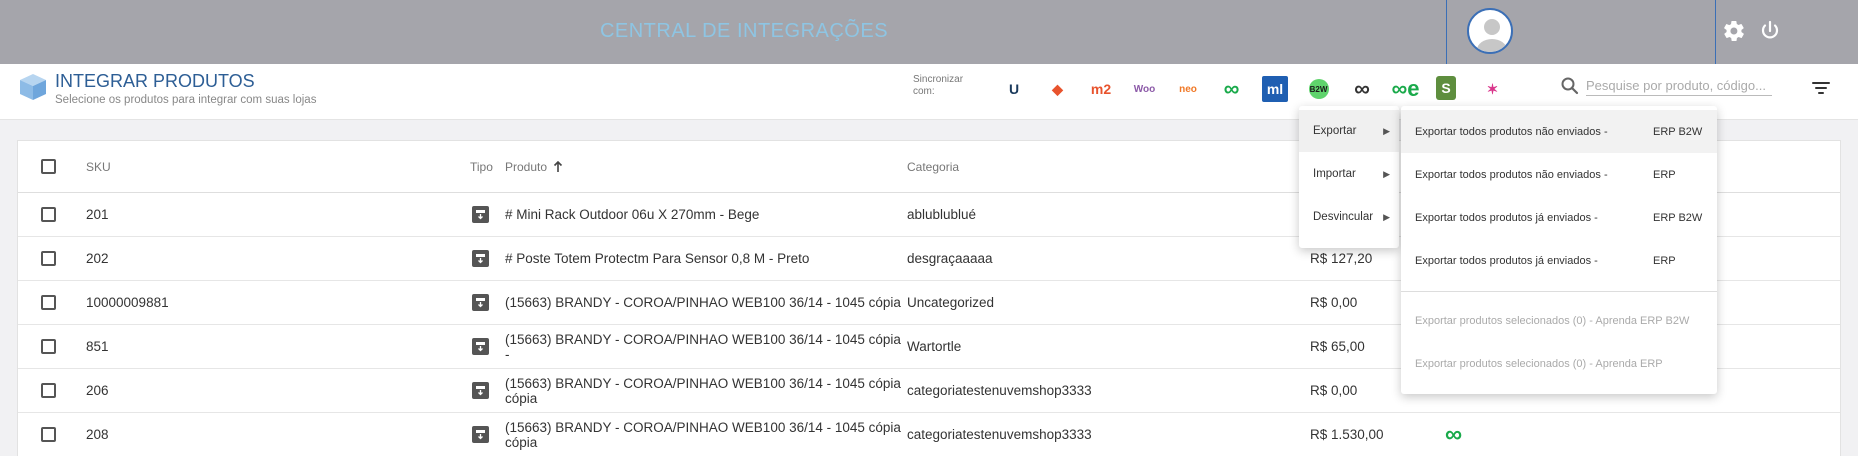 The height and width of the screenshot is (456, 1858). What do you see at coordinates (1318, 89) in the screenshot?
I see `b2w-icon: B2W` at bounding box center [1318, 89].